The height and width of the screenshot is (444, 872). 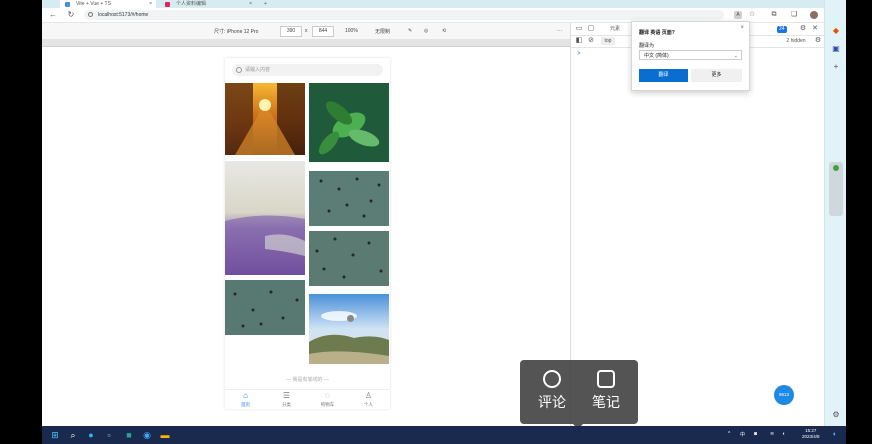 What do you see at coordinates (327, 395) in the screenshot?
I see `cart-icon: ◌` at bounding box center [327, 395].